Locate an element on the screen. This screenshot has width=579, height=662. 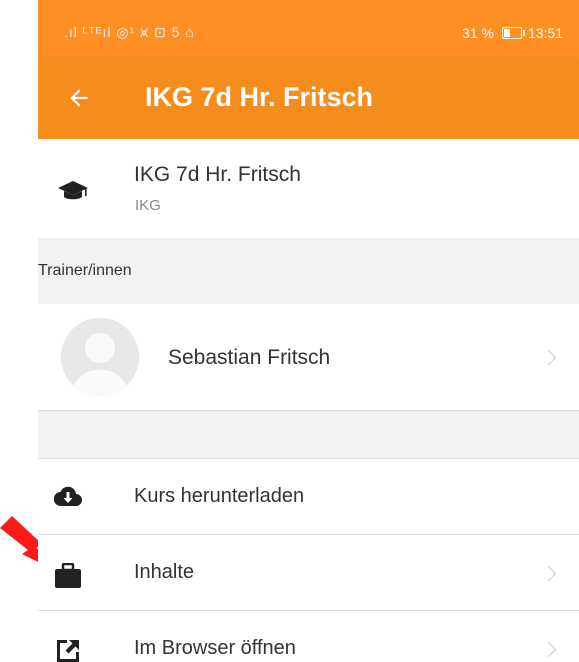
menu-label: Im Browser öffnen is located at coordinates (215, 648).